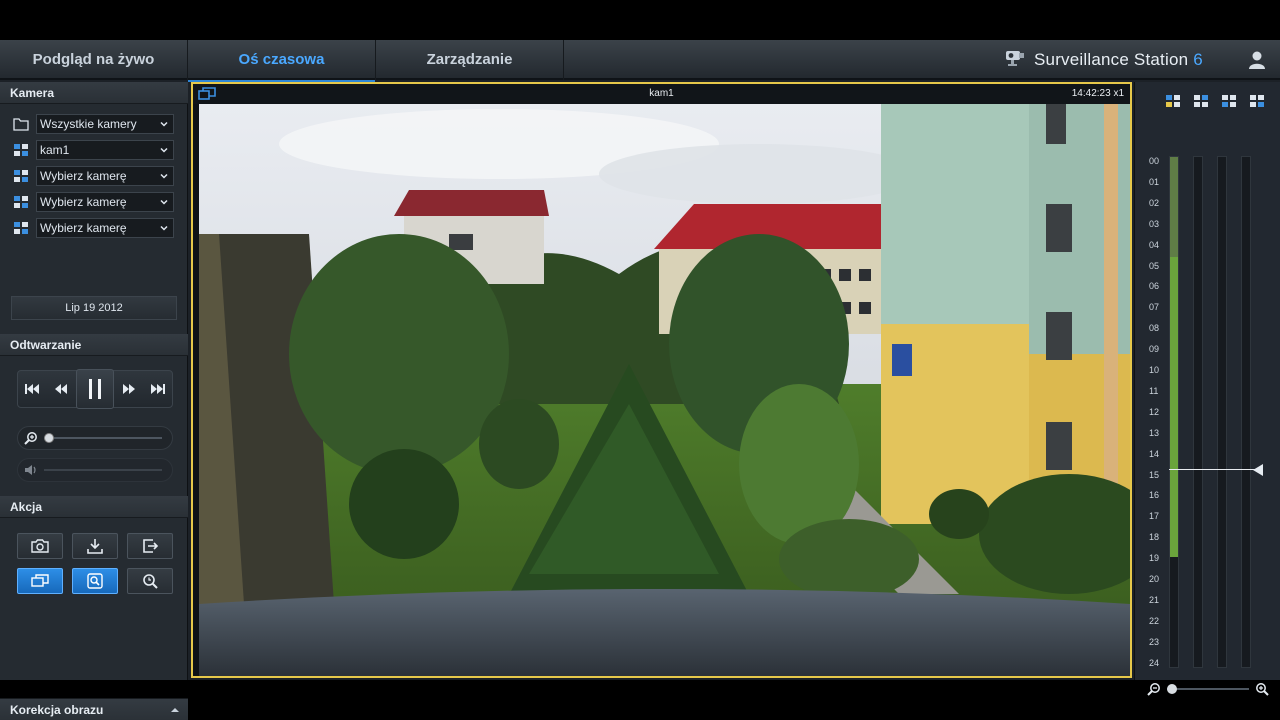 This screenshot has width=1280, height=720. Describe the element at coordinates (31, 470) in the screenshot. I see `speaker-icon` at that location.